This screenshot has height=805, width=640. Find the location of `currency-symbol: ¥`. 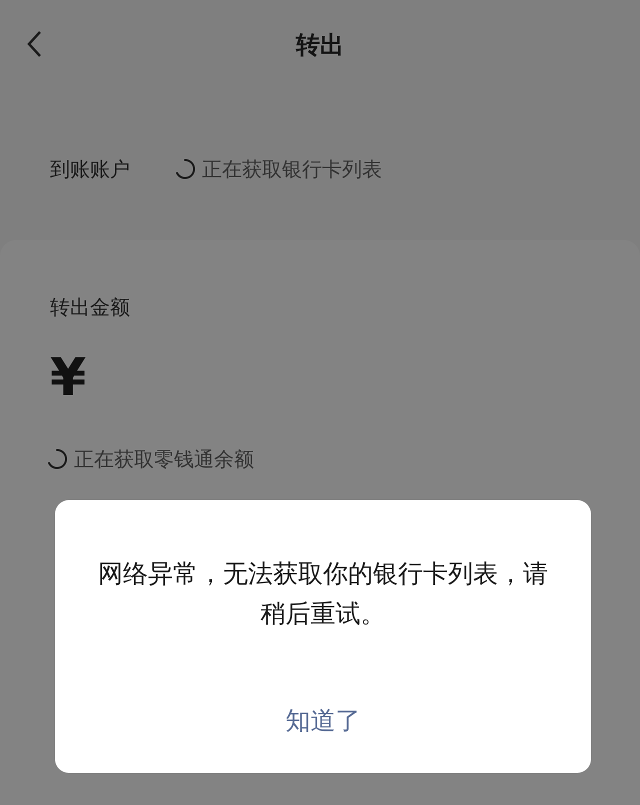

currency-symbol: ¥ is located at coordinates (69, 378).